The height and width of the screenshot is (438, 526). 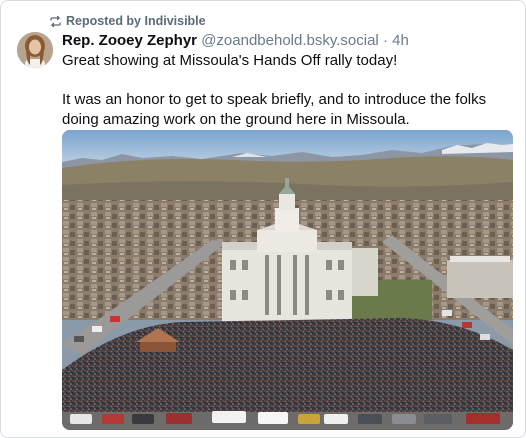 I want to click on repost-indicator: Reposted by Indivisible, so click(x=127, y=21).